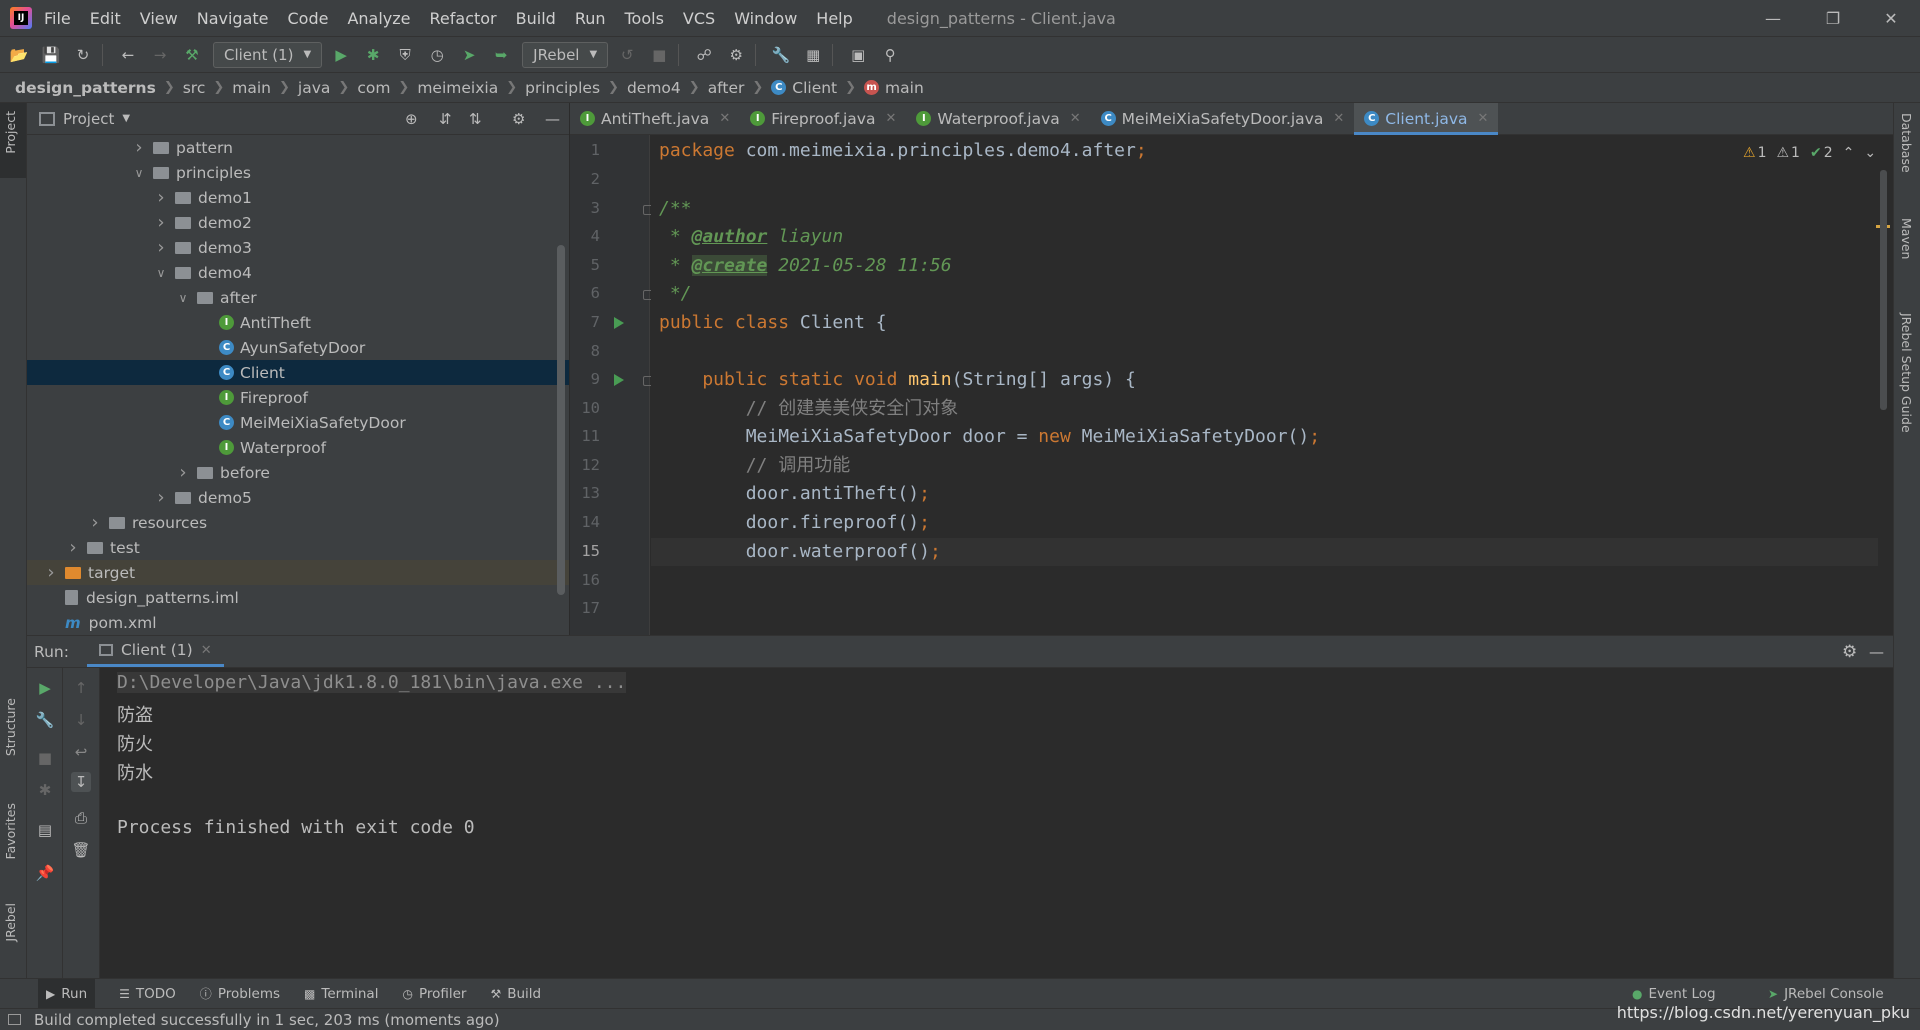  I want to click on tree-item: C AyunSafetyDoor, so click(298, 347).